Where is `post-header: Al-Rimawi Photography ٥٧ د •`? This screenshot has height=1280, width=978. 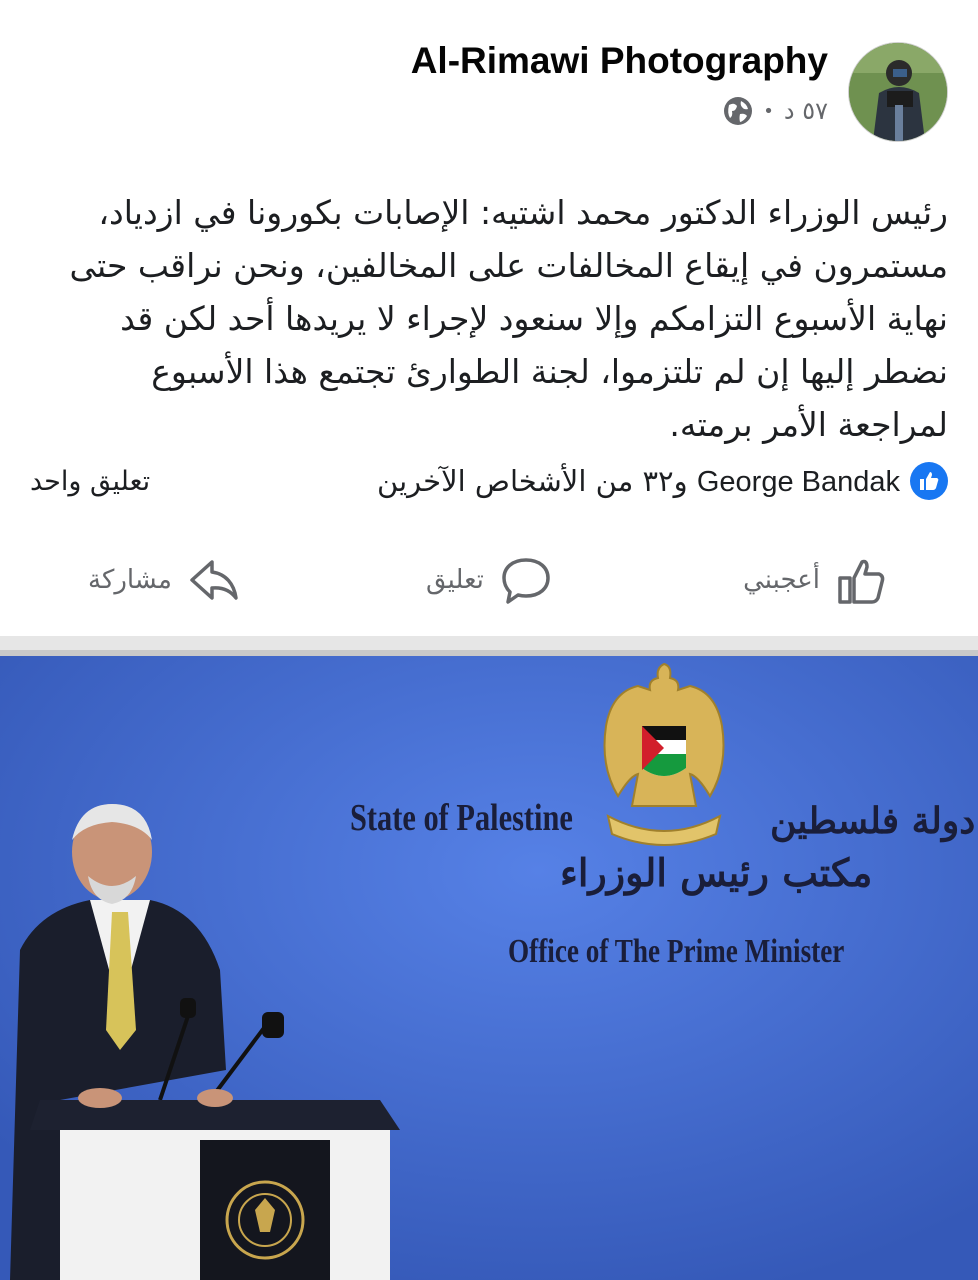
post-header: Al-Rimawi Photography ٥٧ د • is located at coordinates (489, 80).